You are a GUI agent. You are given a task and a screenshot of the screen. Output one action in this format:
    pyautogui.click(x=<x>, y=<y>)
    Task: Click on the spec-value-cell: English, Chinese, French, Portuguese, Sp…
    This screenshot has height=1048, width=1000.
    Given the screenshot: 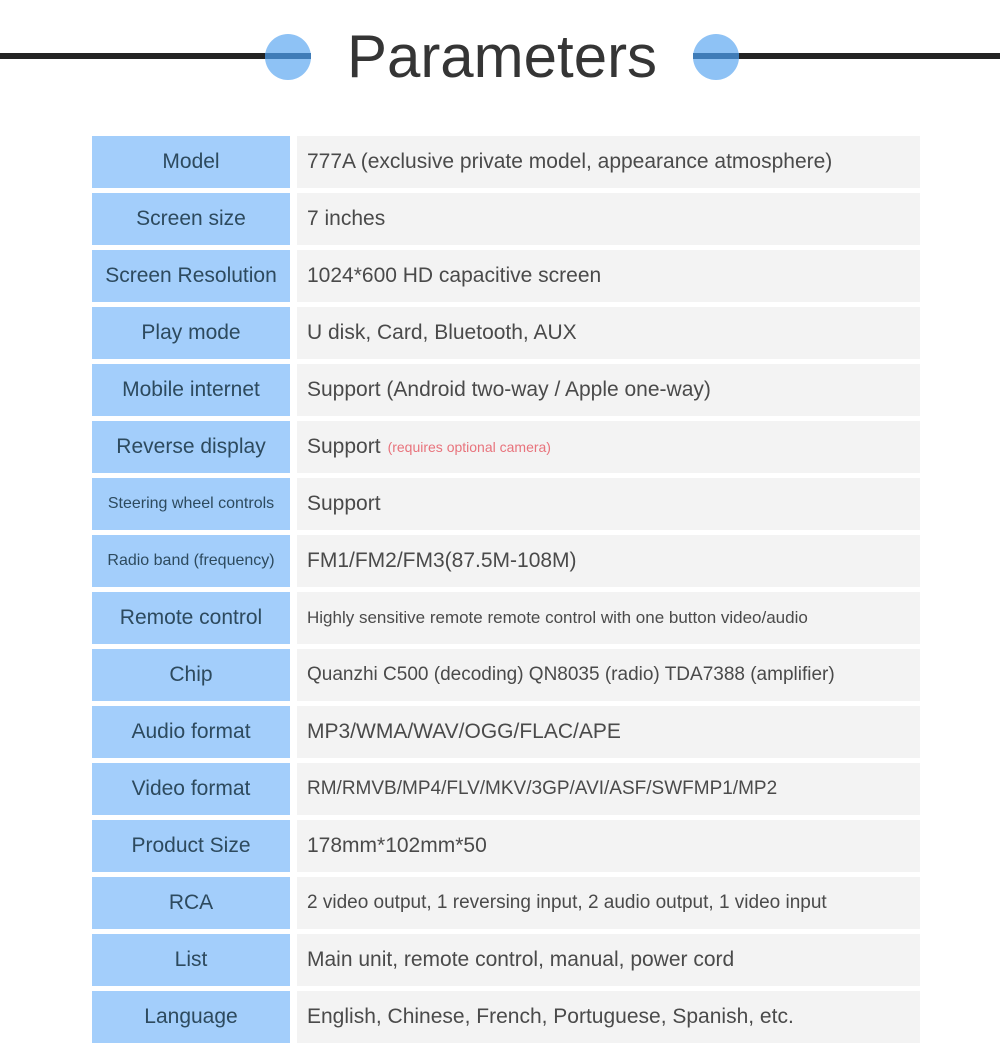 What is the action you would take?
    pyautogui.click(x=608, y=1017)
    